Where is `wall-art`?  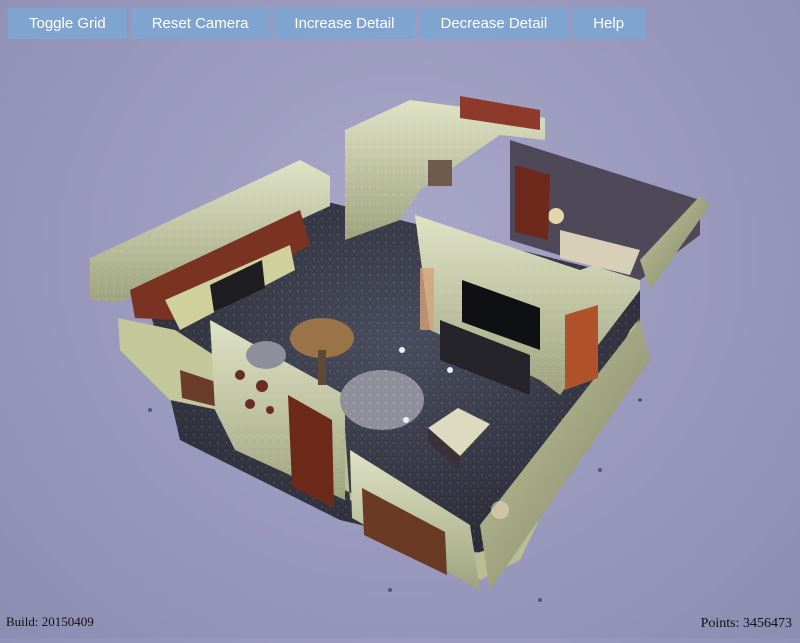
wall-art is located at coordinates (581, 347).